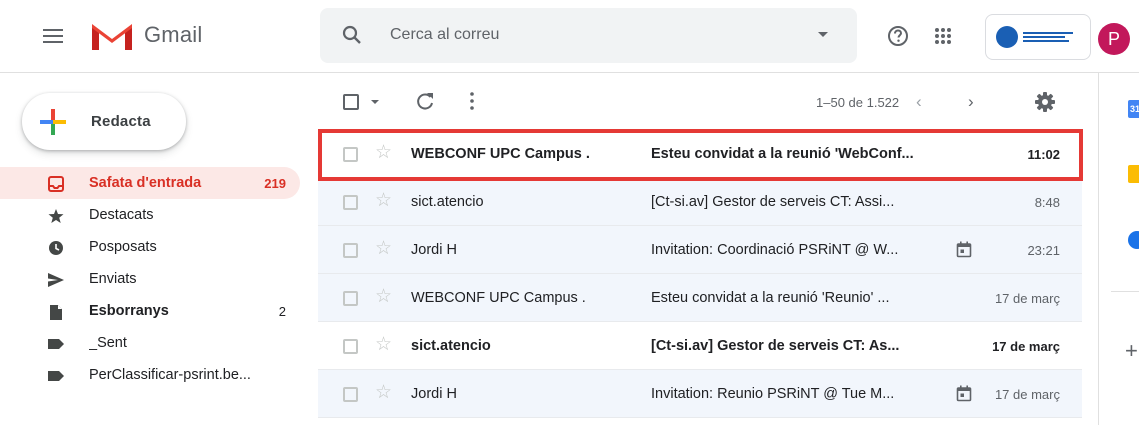  Describe the element at coordinates (275, 183) in the screenshot. I see `unread-count: 219` at that location.